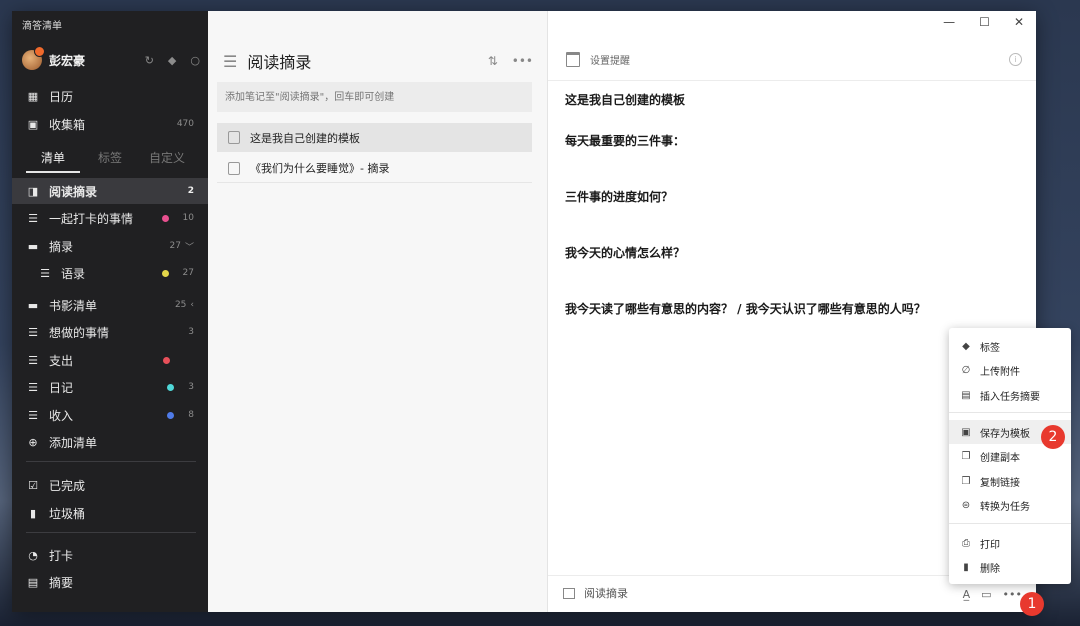  I want to click on calendar-icon: ▦, so click(33, 96).